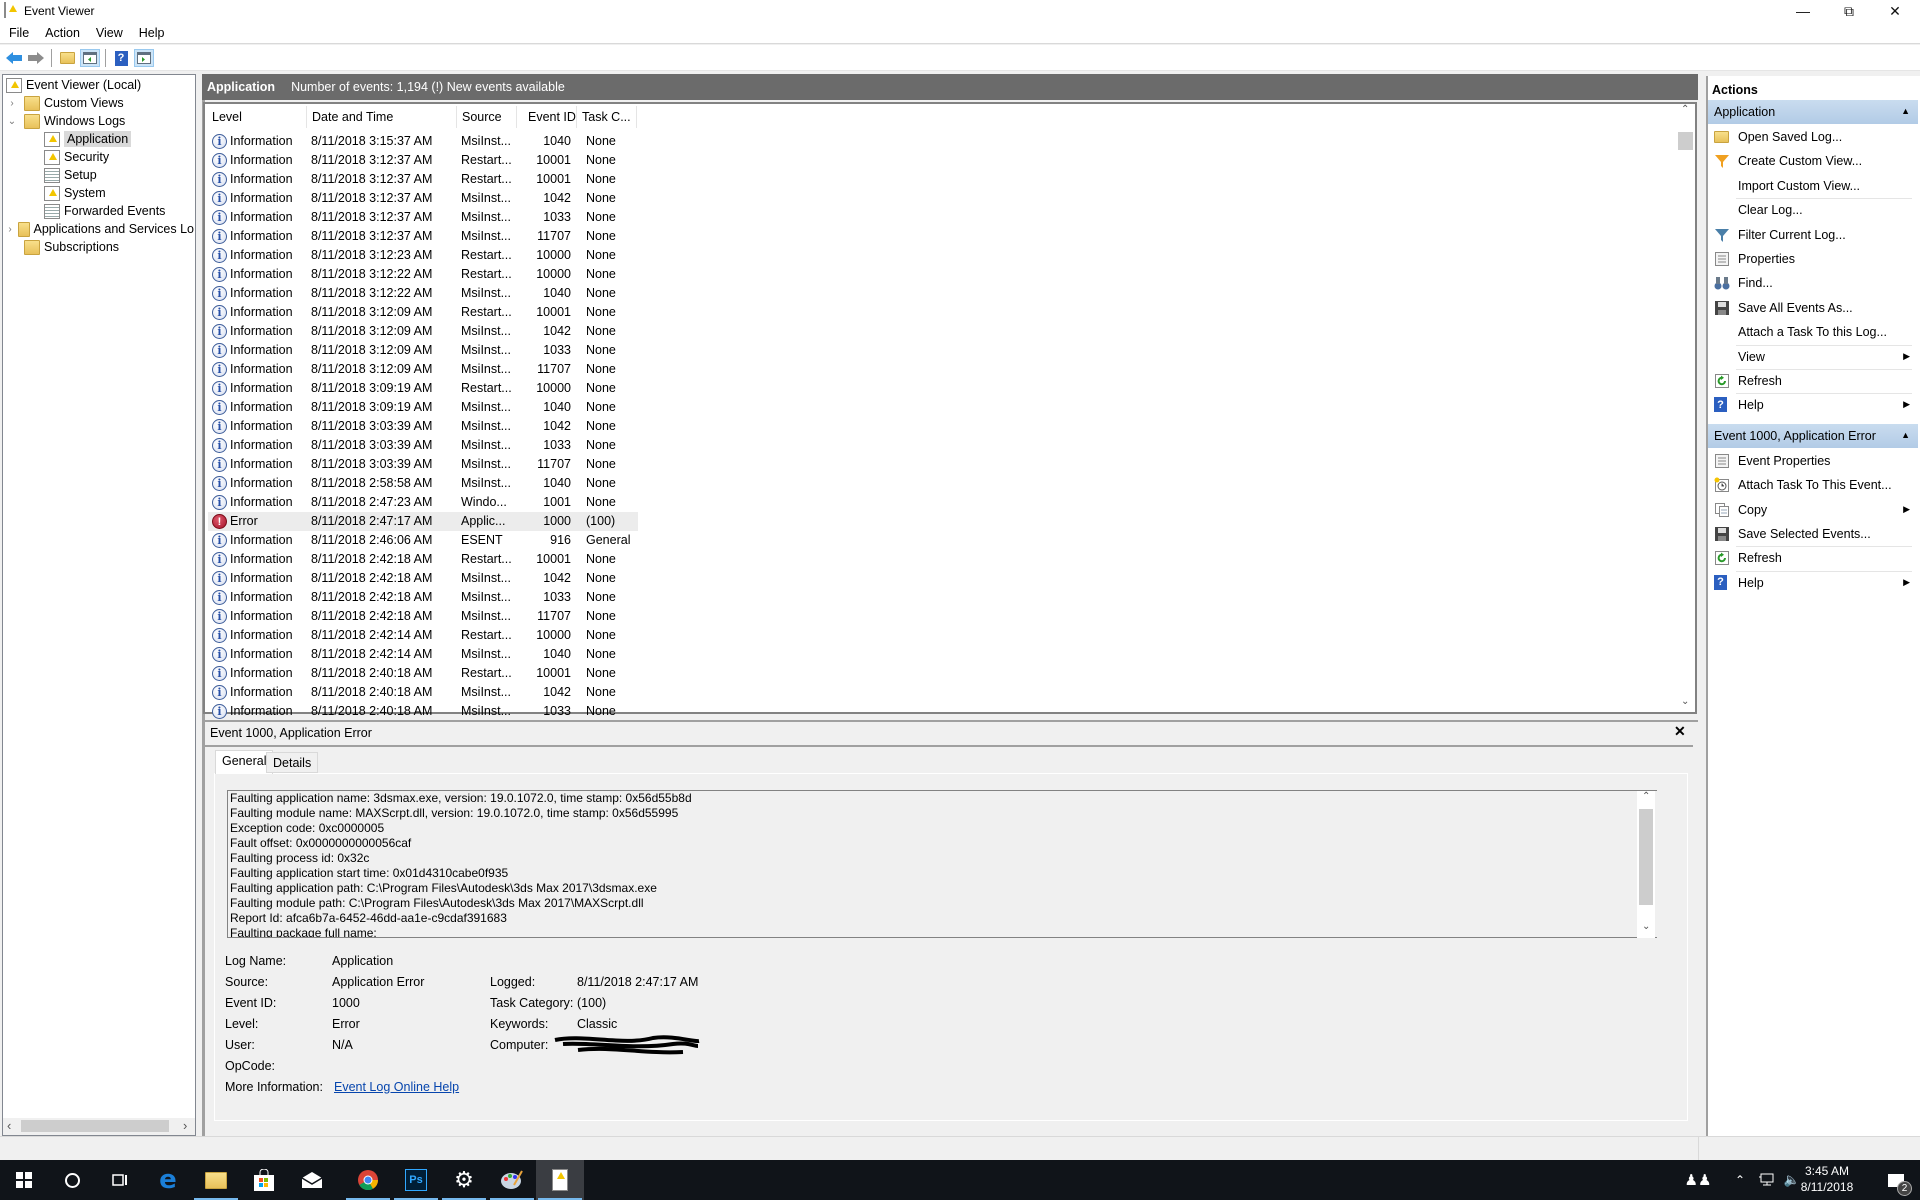  Describe the element at coordinates (121, 58) in the screenshot. I see `help-button: ?` at that location.